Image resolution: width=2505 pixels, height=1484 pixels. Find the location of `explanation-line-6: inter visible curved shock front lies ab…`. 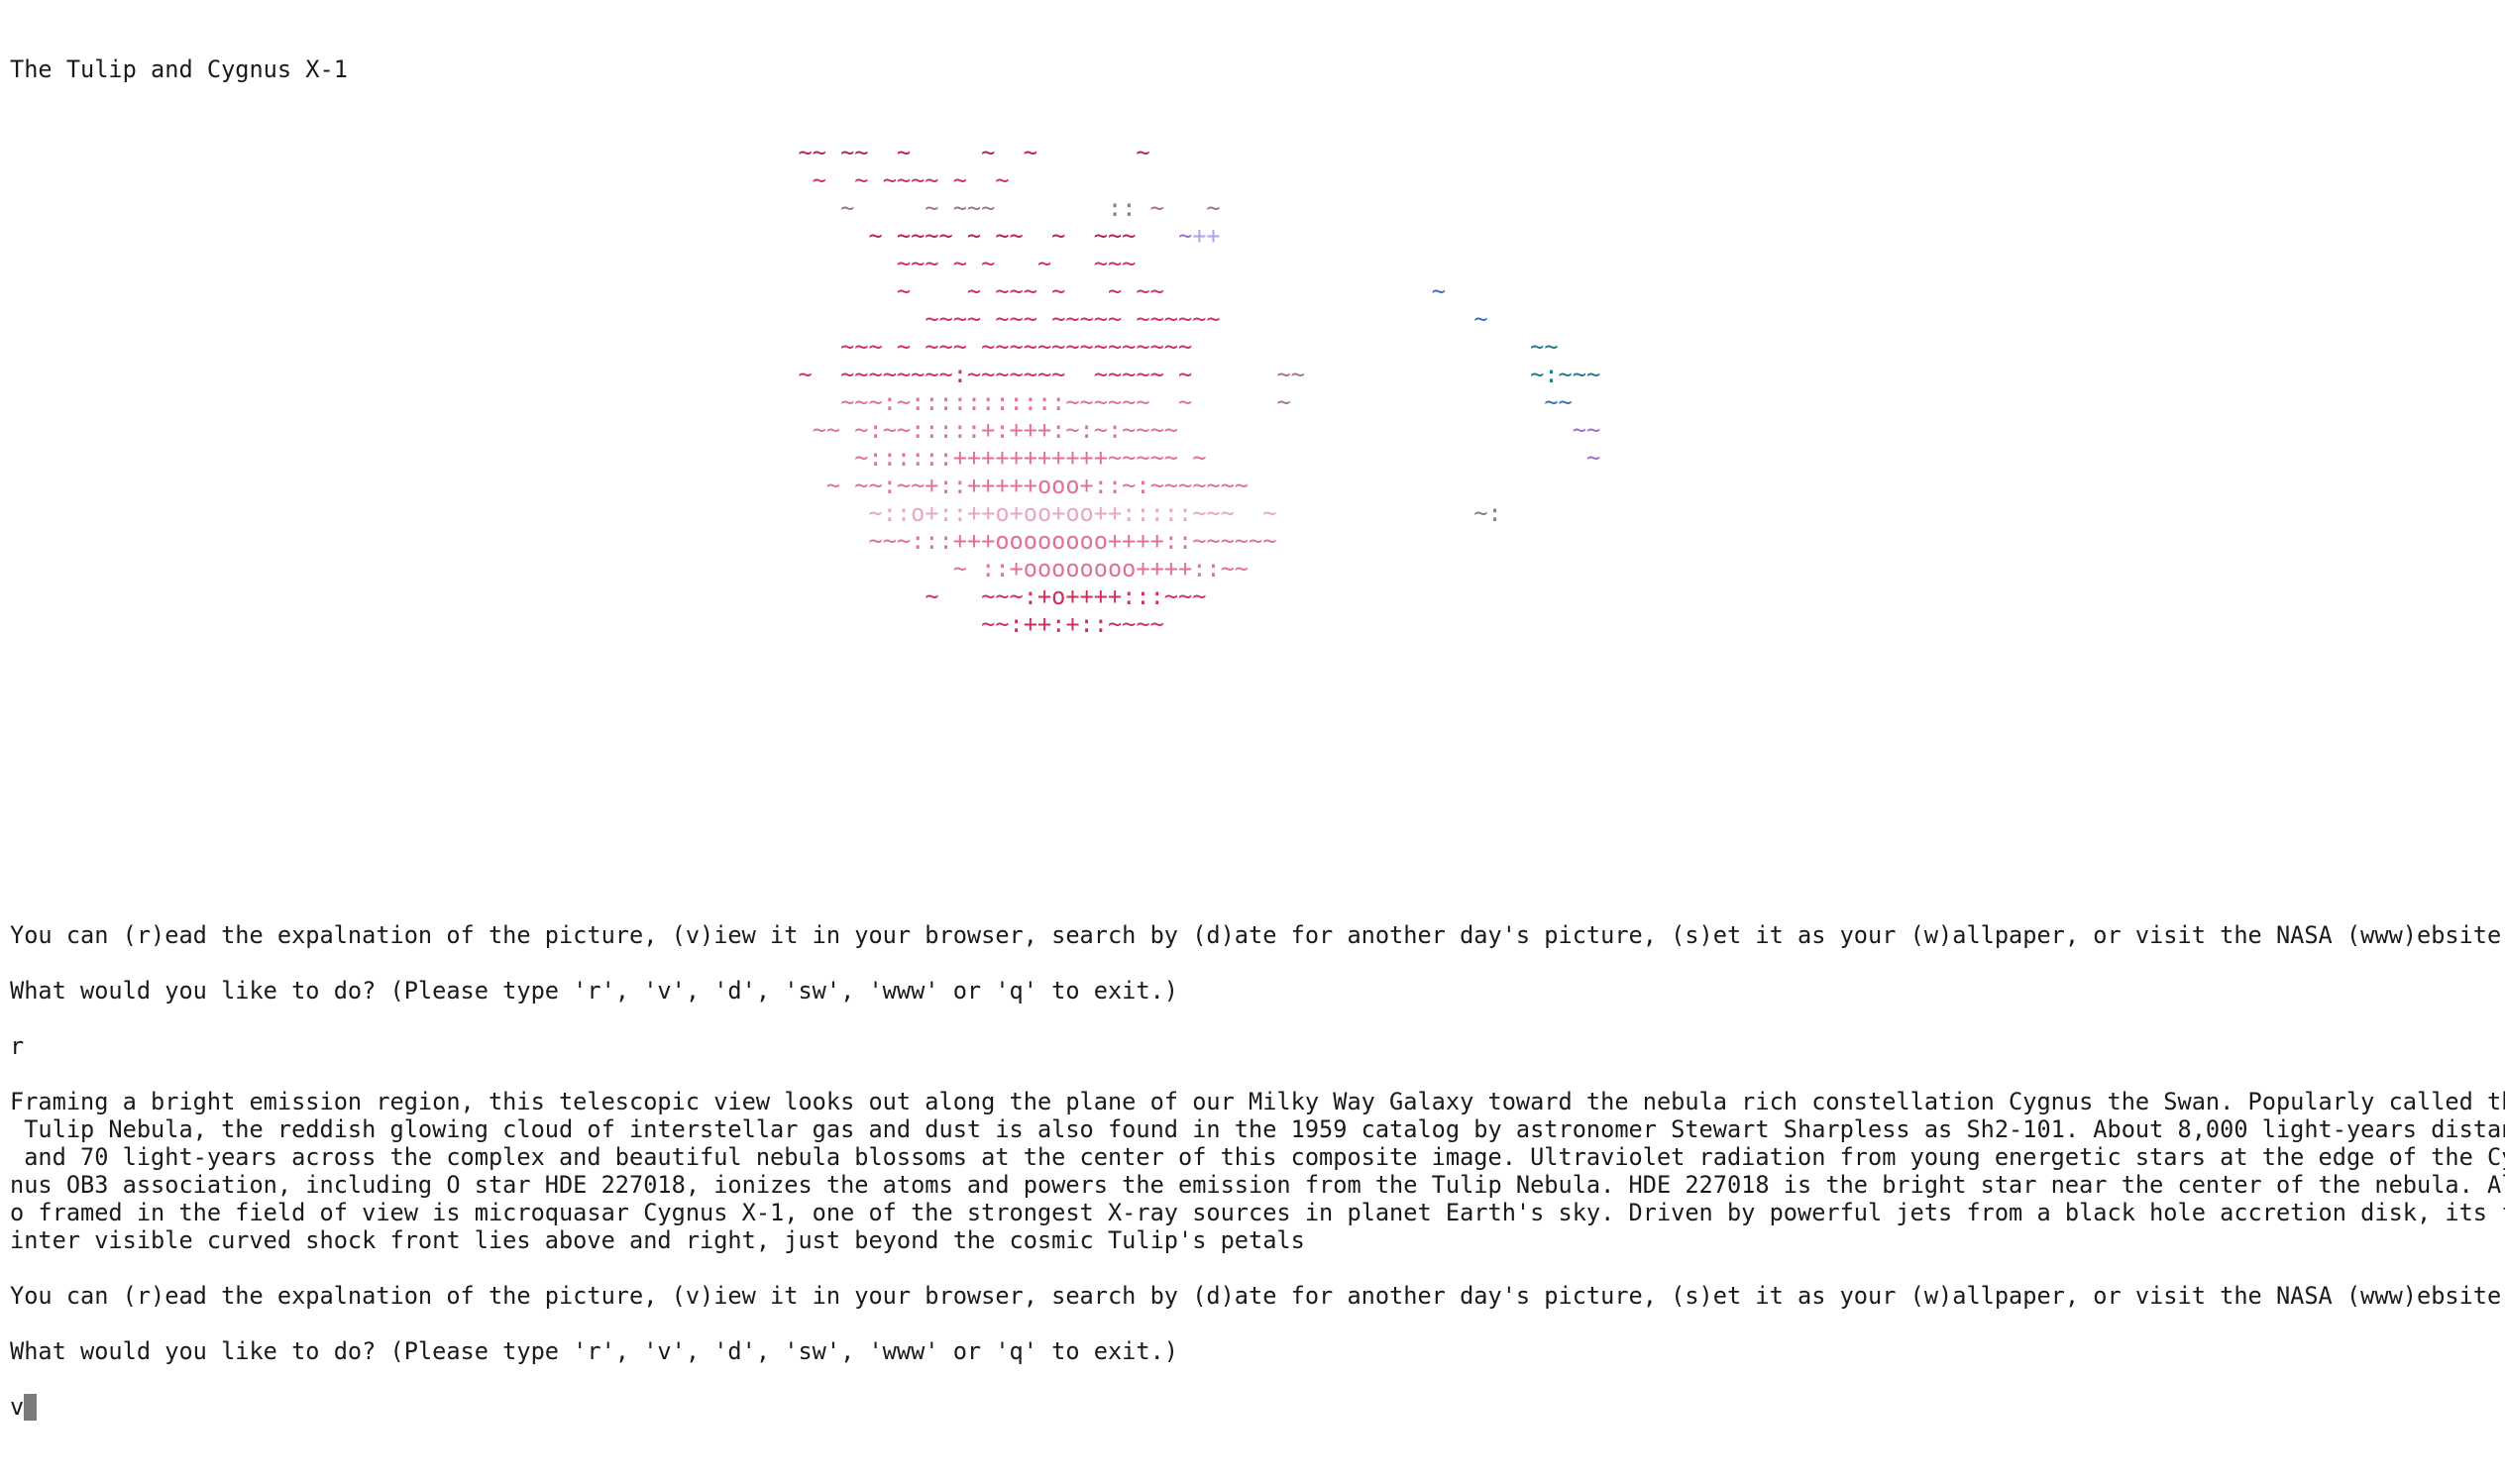

explanation-line-6: inter visible curved shock front lies ab… is located at coordinates (657, 1240).